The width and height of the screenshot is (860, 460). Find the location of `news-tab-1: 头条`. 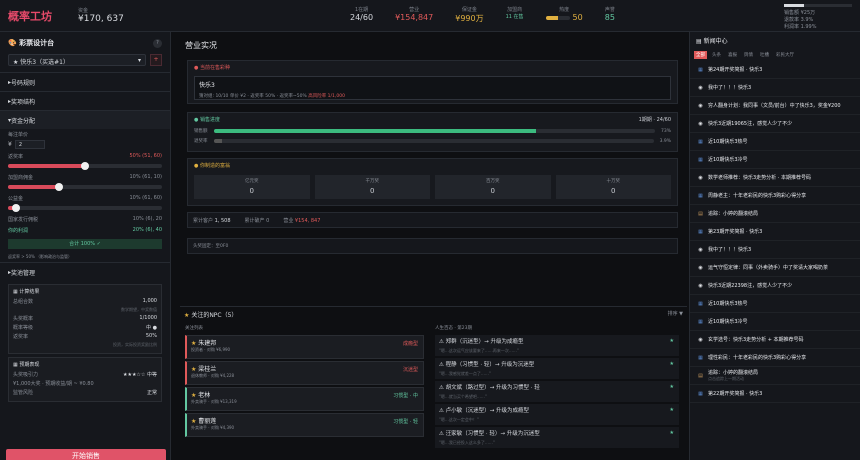

news-tab-1: 头条 is located at coordinates (716, 55).